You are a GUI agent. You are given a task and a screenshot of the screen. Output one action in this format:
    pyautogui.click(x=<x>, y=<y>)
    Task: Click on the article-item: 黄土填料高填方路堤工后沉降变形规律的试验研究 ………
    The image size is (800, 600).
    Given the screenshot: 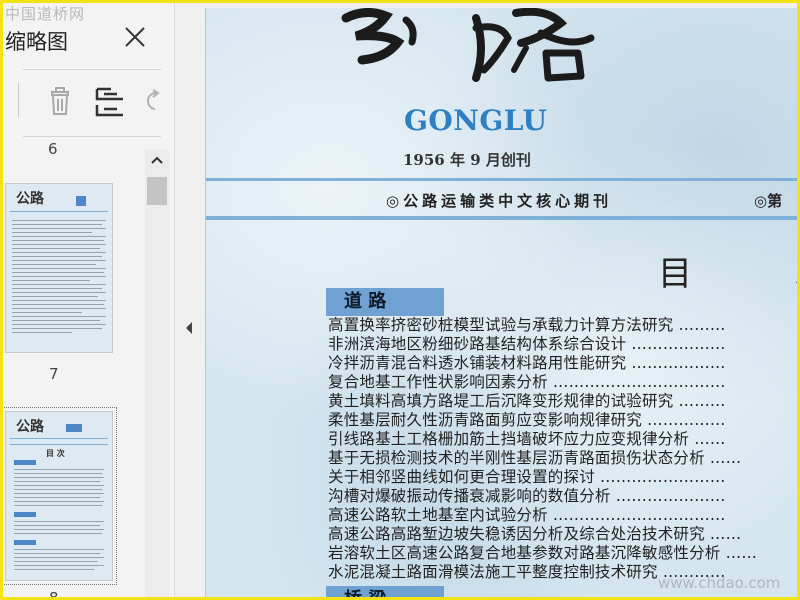 What is the action you would take?
    pyautogui.click(x=562, y=401)
    